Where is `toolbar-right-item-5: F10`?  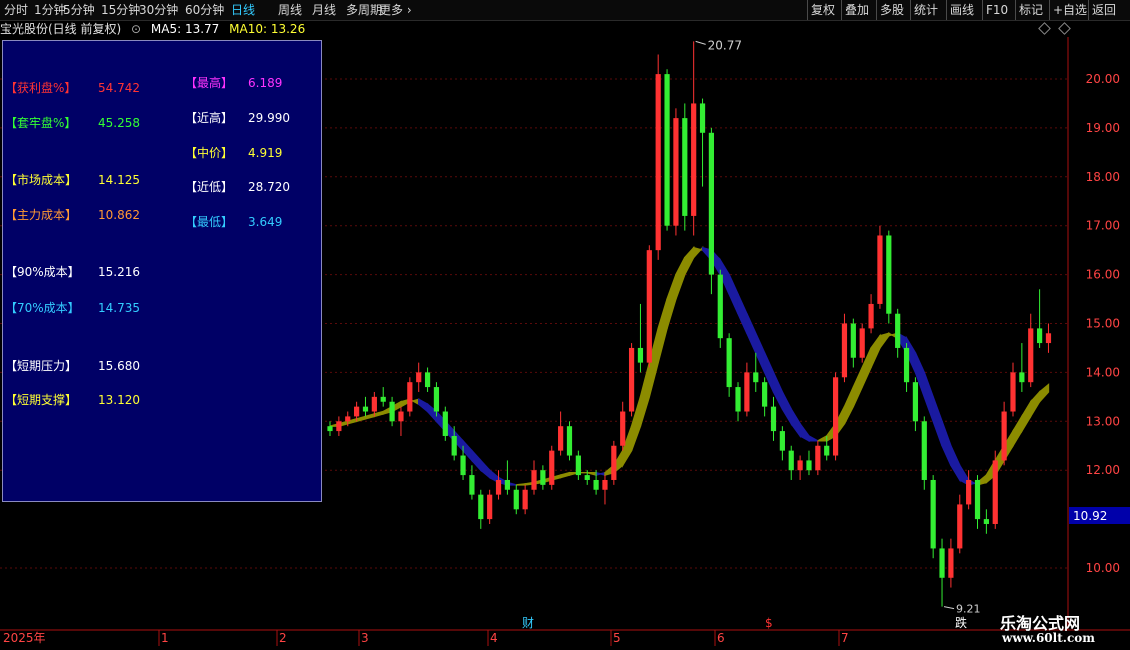 toolbar-right-item-5: F10 is located at coordinates (997, 10).